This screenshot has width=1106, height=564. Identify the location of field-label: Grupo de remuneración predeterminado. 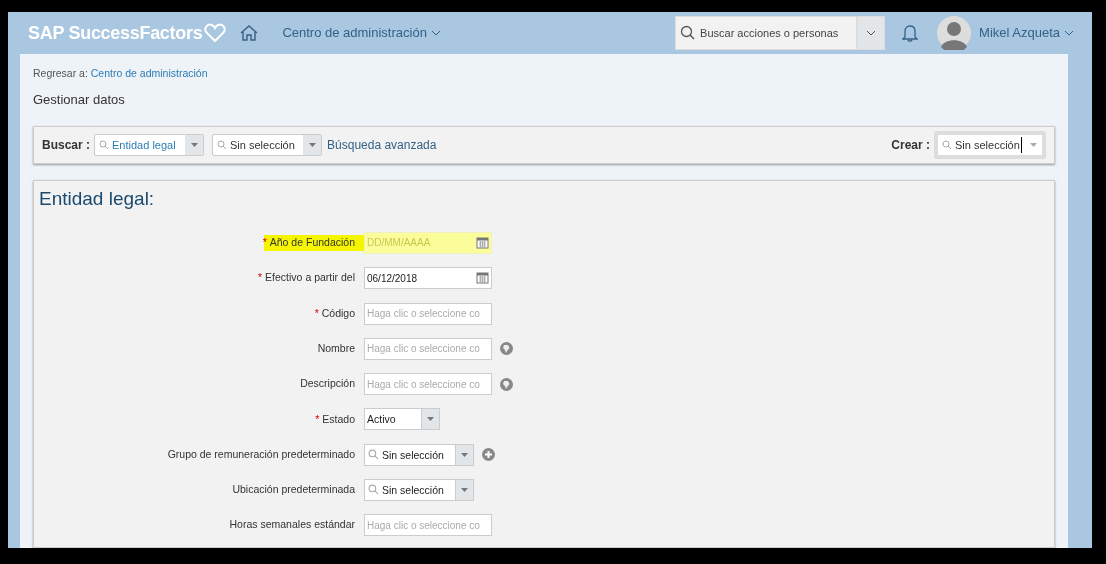
(261, 454).